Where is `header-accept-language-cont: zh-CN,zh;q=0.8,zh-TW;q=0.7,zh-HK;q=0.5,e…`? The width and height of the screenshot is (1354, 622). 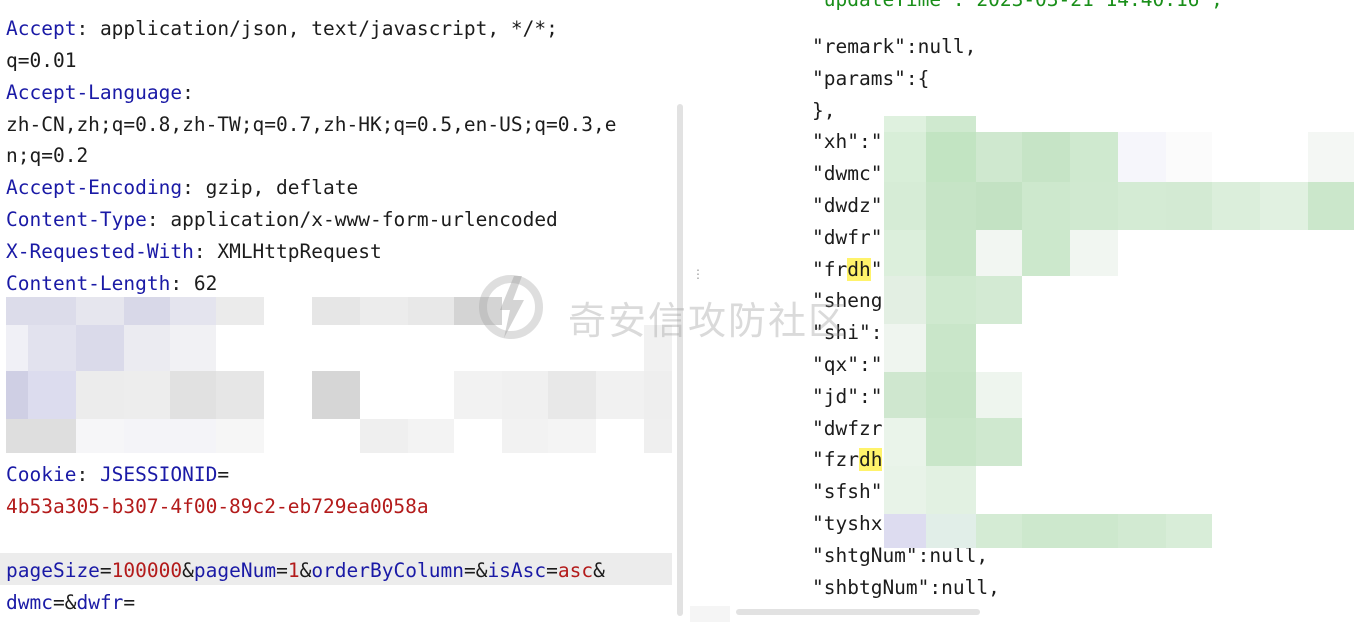 header-accept-language-cont: zh-CN,zh;q=0.8,zh-TW;q=0.7,zh-HK;q=0.5,e… is located at coordinates (311, 124).